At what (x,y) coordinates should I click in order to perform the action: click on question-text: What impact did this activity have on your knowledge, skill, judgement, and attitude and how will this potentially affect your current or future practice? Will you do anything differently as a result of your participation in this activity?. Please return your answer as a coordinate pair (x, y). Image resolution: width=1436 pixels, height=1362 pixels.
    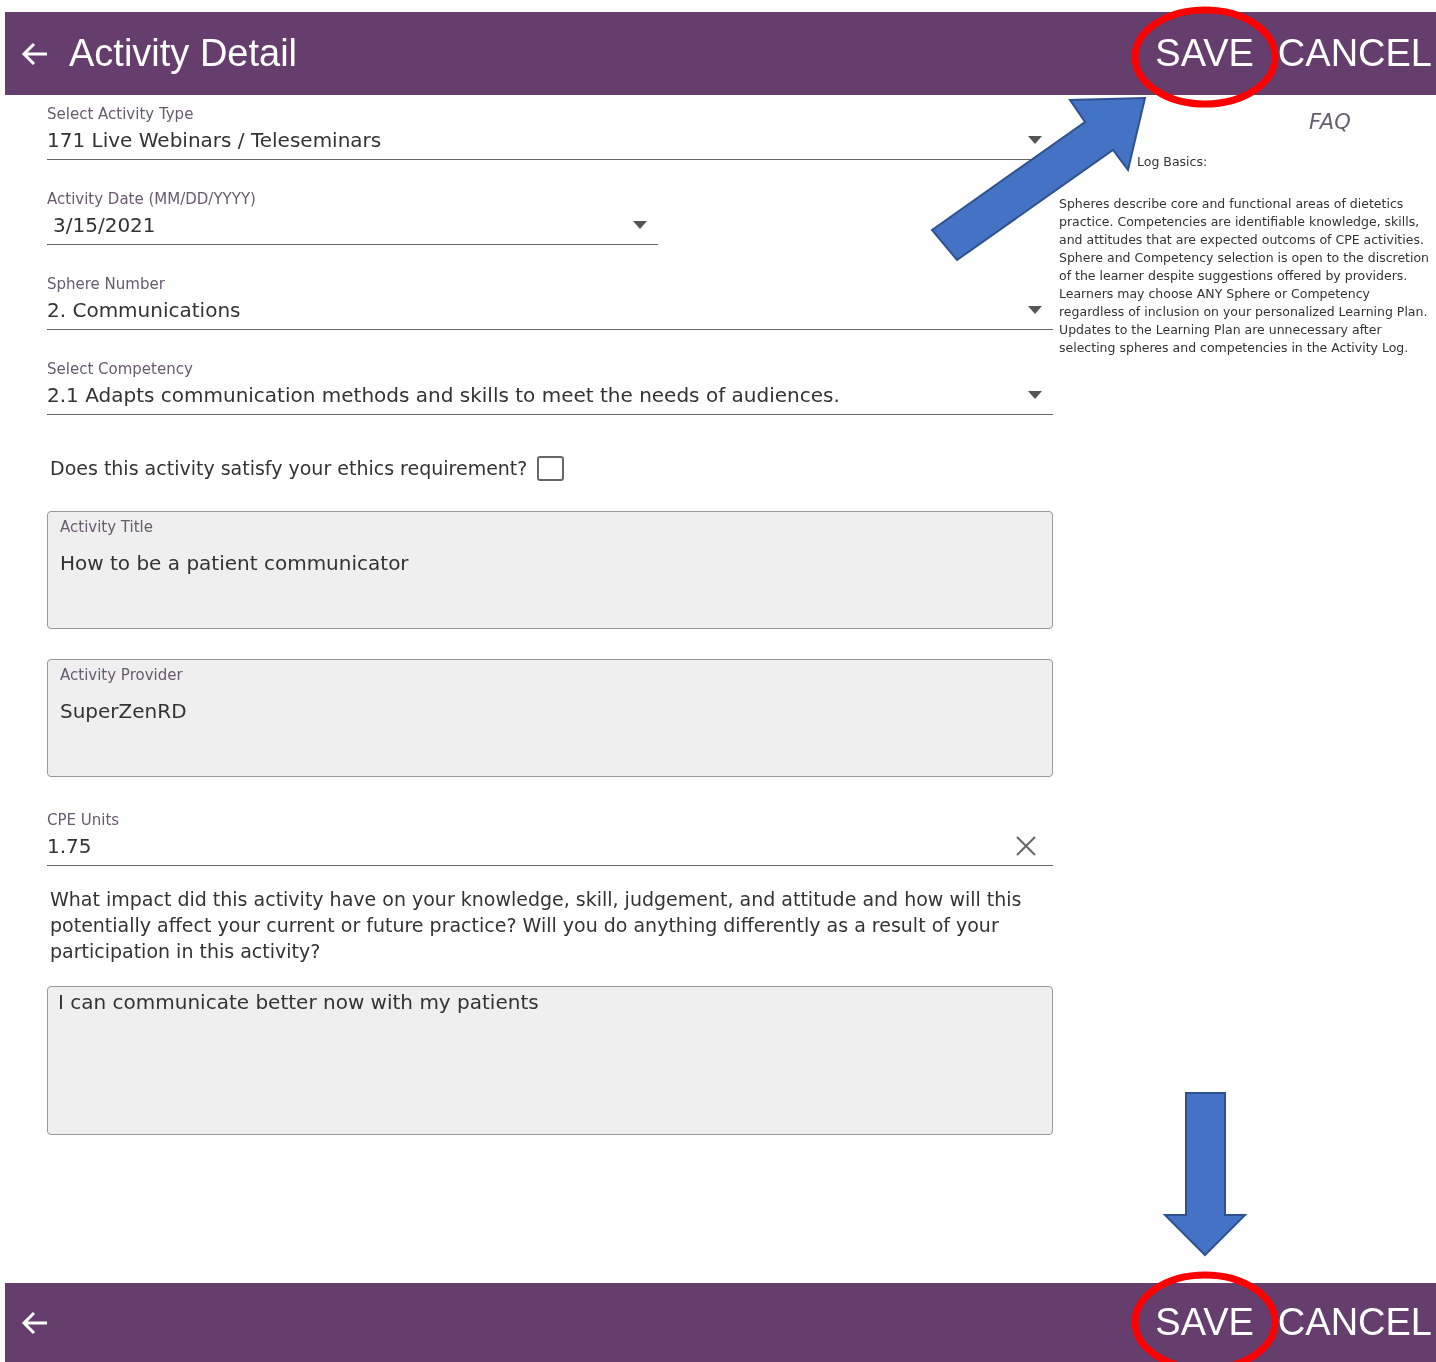
    Looking at the image, I should click on (536, 926).